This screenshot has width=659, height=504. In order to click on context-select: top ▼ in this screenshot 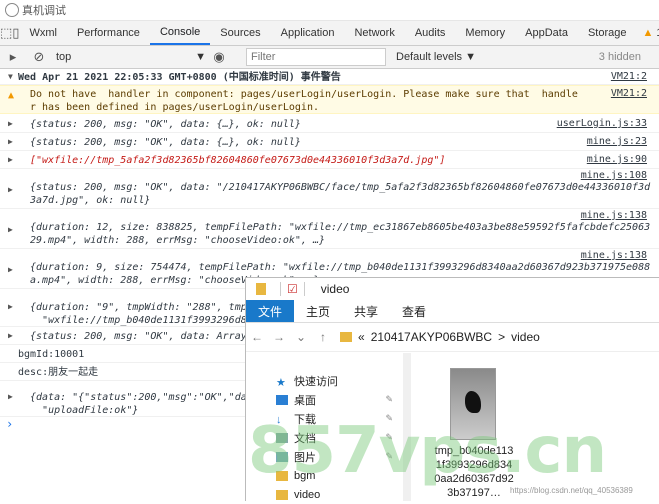, I will do `click(131, 57)`.